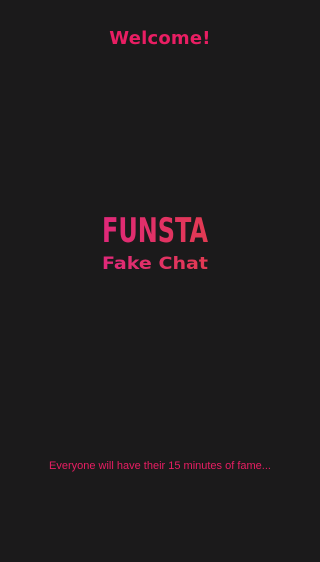 Image resolution: width=320 pixels, height=562 pixels. What do you see at coordinates (160, 38) in the screenshot?
I see `welcome-title: Welcome!` at bounding box center [160, 38].